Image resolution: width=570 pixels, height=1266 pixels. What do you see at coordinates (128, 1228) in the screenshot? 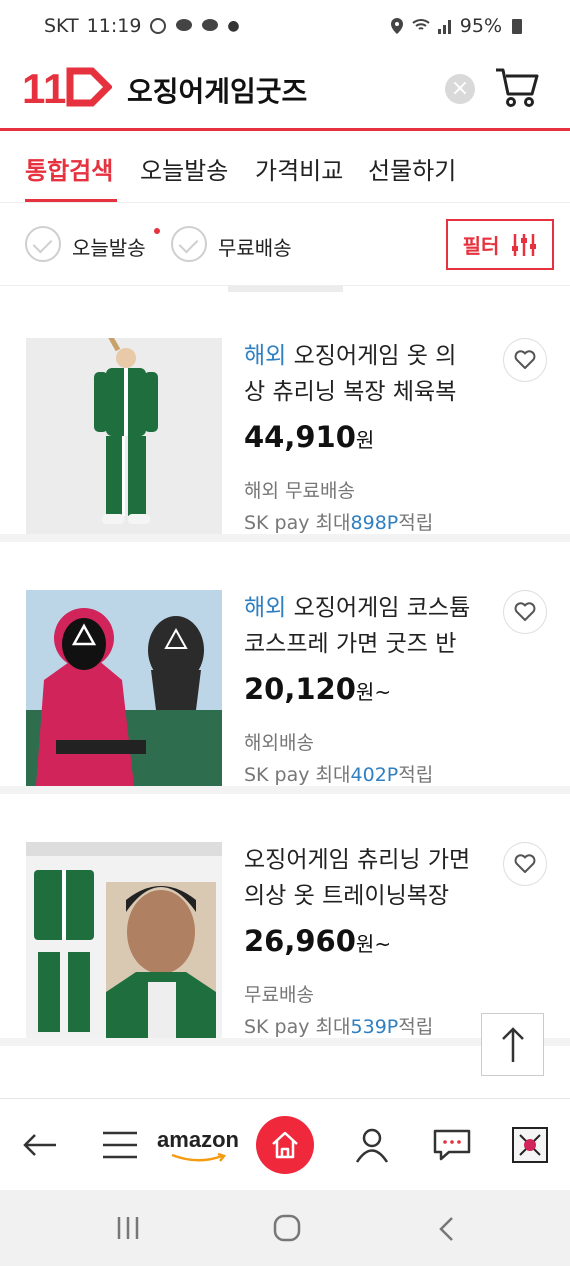
I see `recent-apps-icon` at bounding box center [128, 1228].